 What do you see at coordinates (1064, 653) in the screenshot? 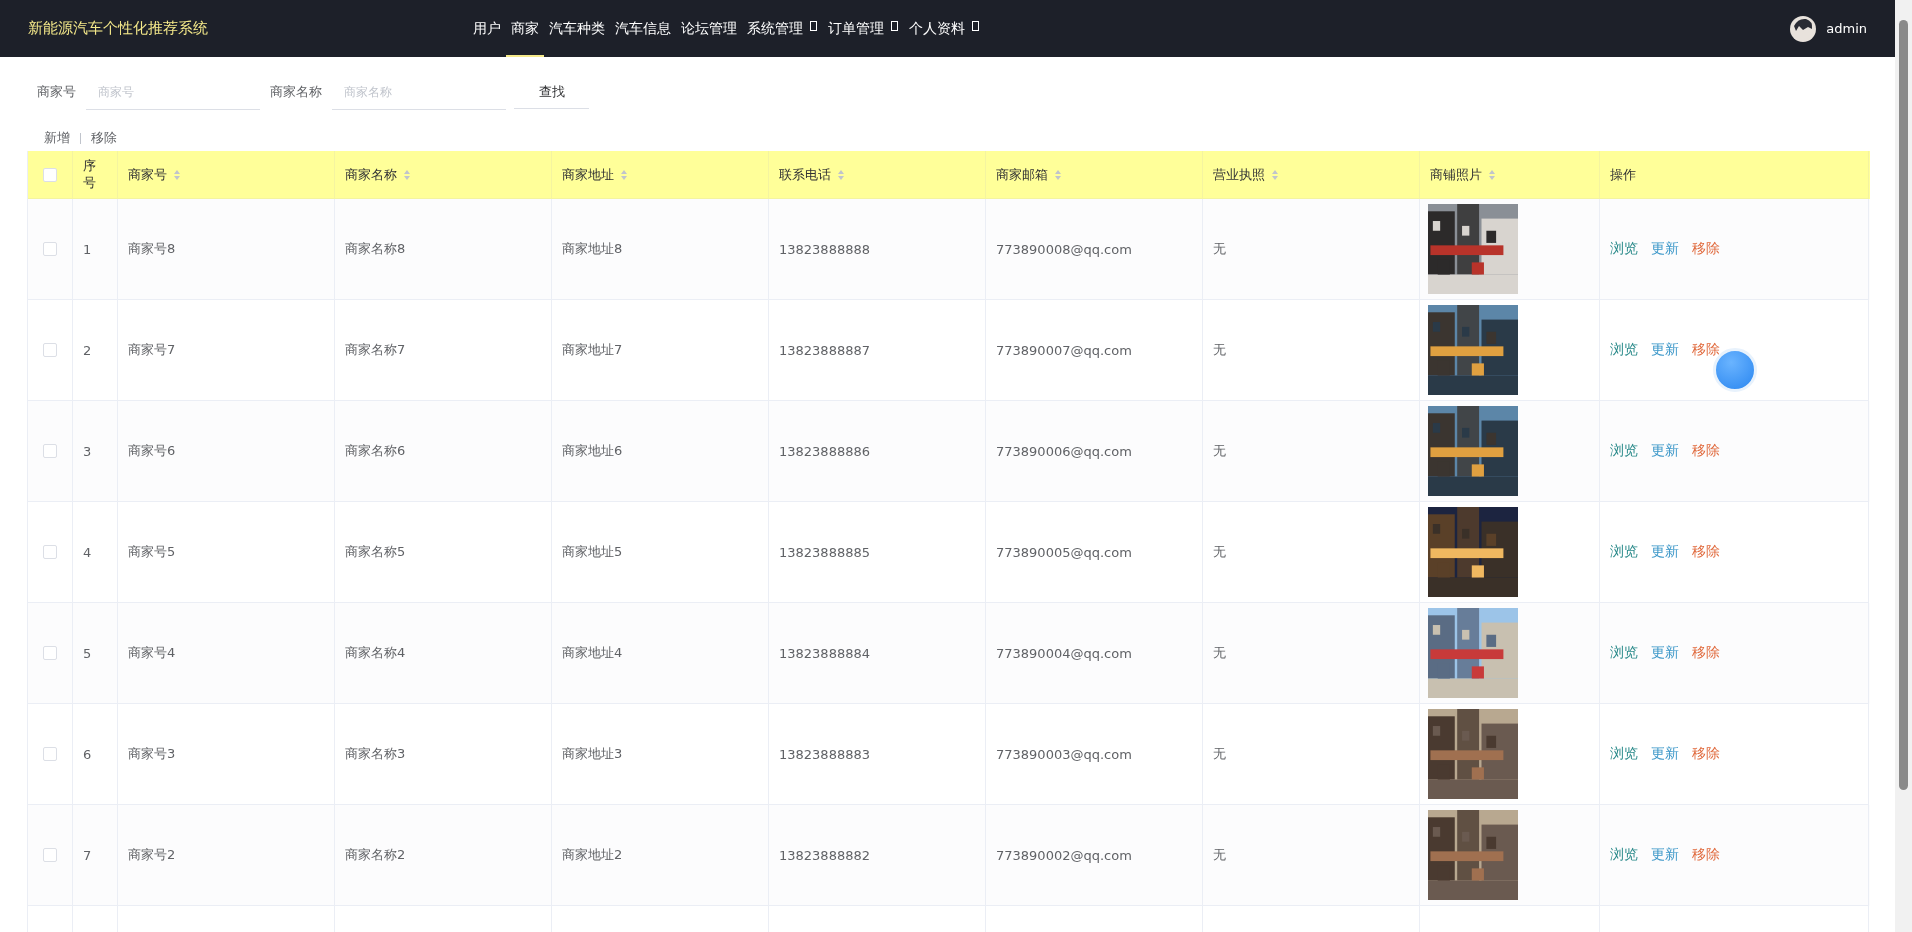
I see `table-cell: 773890004@qq.com` at bounding box center [1064, 653].